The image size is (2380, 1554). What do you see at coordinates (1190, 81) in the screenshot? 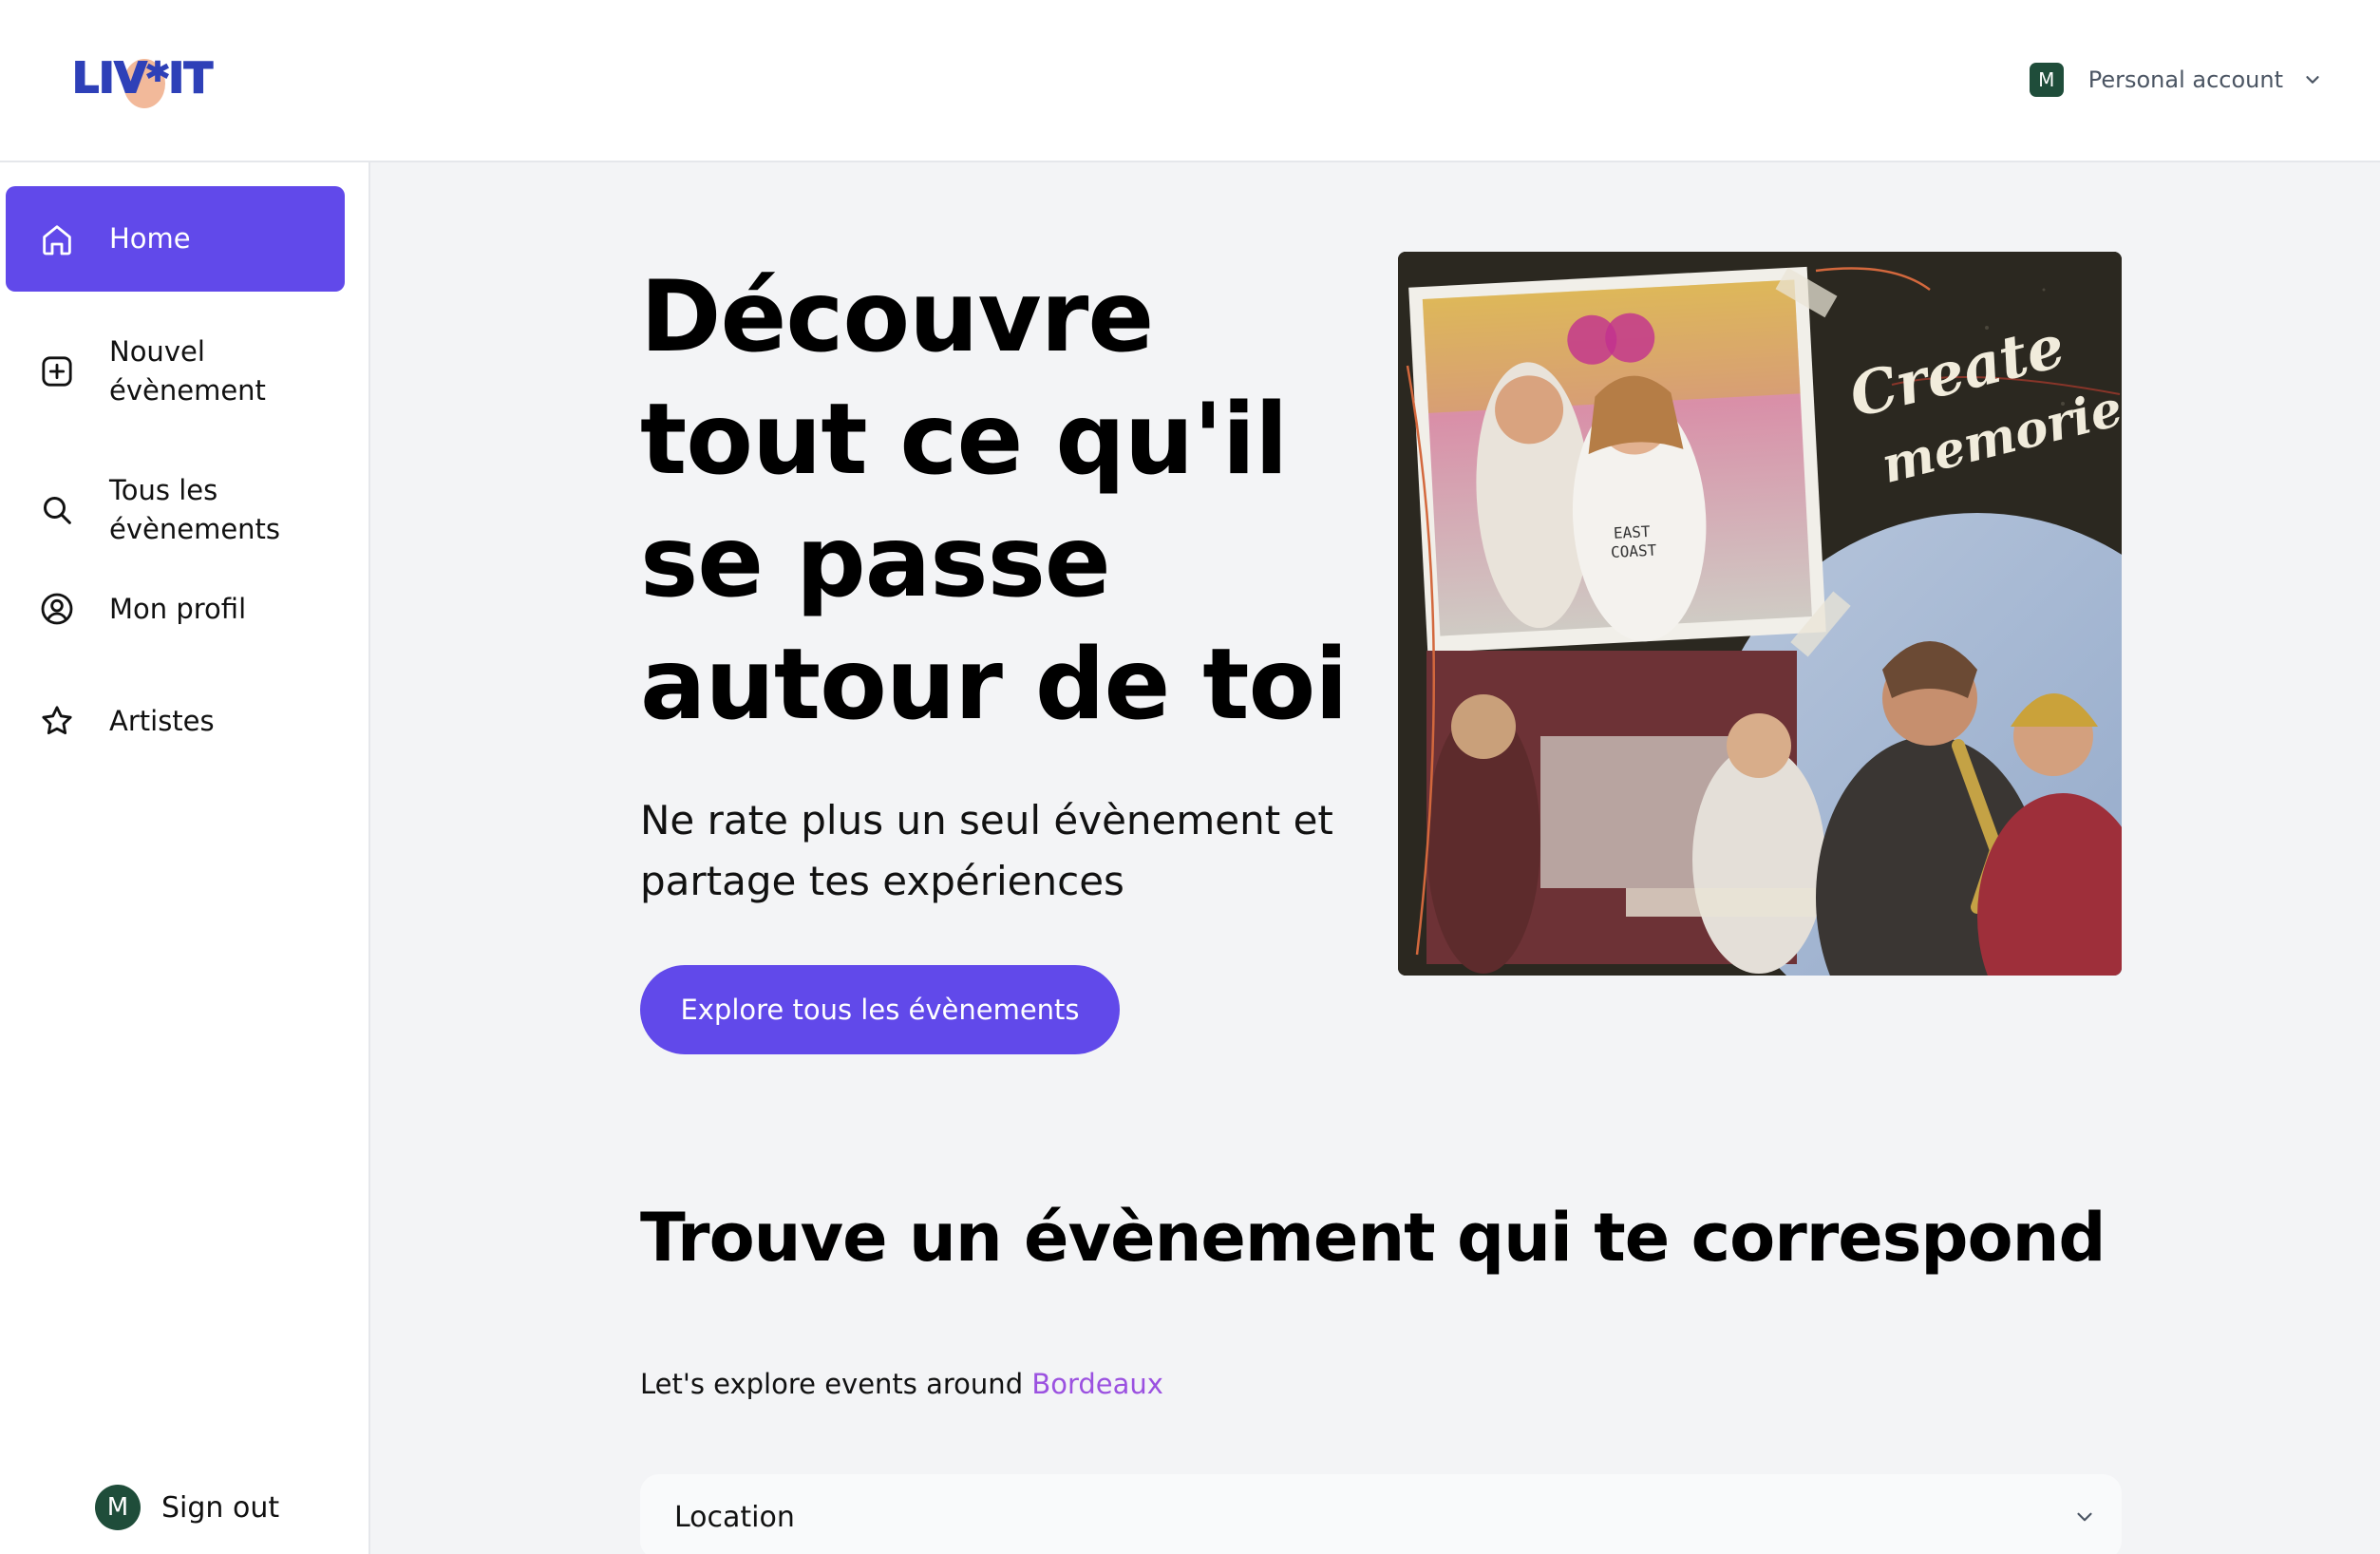
I see `top-bar: LIV*IT M Personal account` at bounding box center [1190, 81].